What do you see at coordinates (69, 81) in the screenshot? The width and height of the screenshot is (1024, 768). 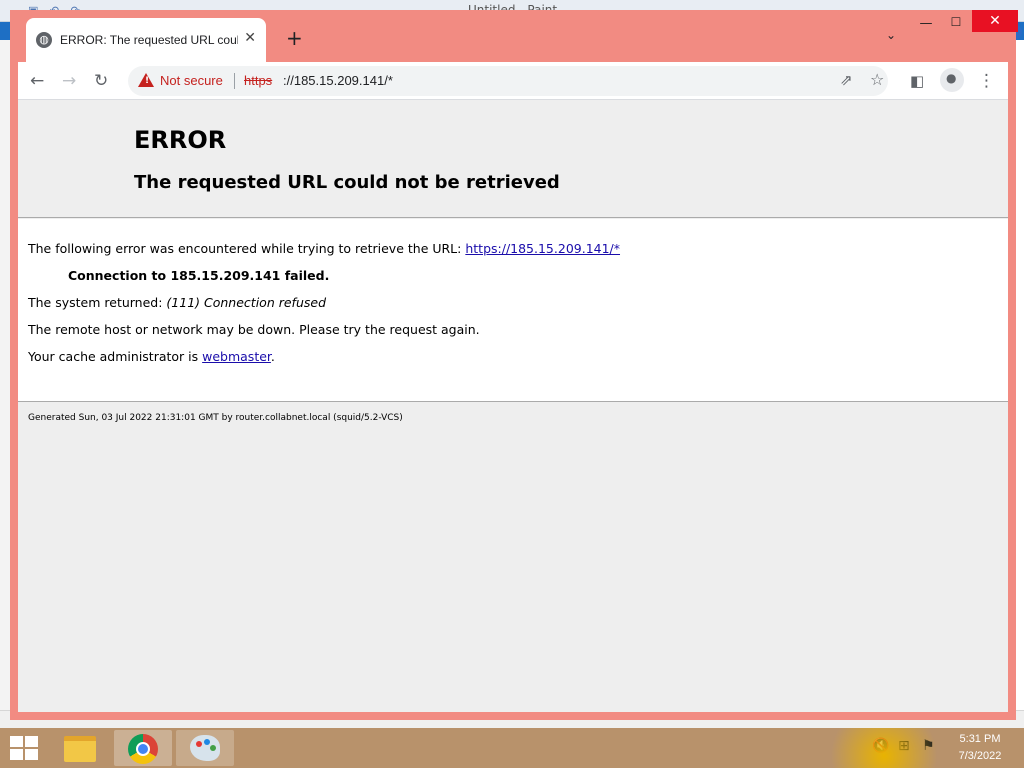 I see `forward-icon: →` at bounding box center [69, 81].